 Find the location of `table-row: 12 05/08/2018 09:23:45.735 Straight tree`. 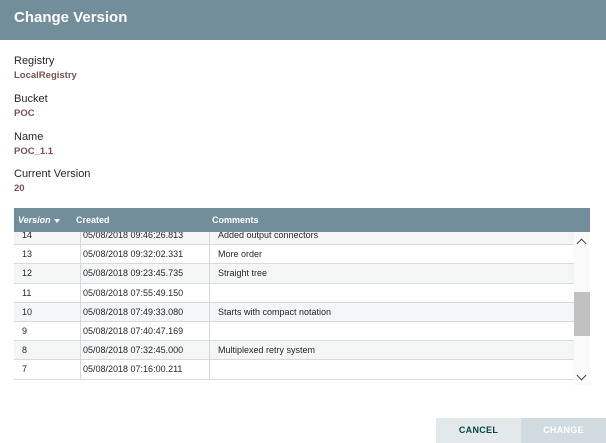

table-row: 12 05/08/2018 09:23:45.735 Straight tree is located at coordinates (294, 274).